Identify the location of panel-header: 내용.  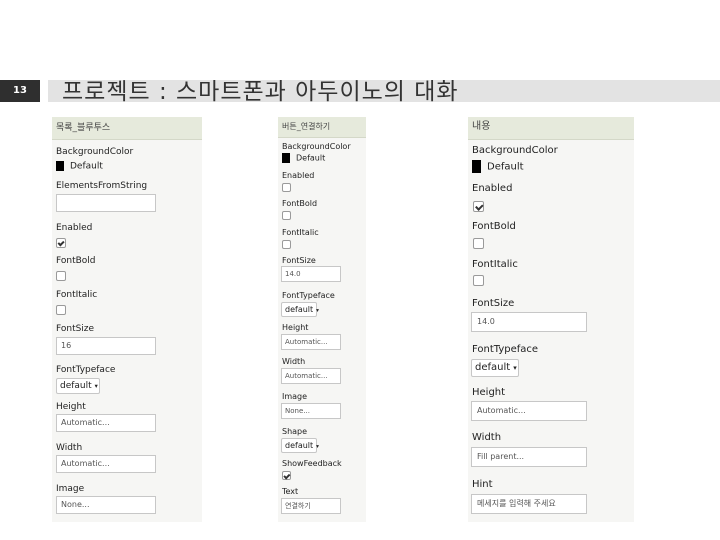
(551, 128).